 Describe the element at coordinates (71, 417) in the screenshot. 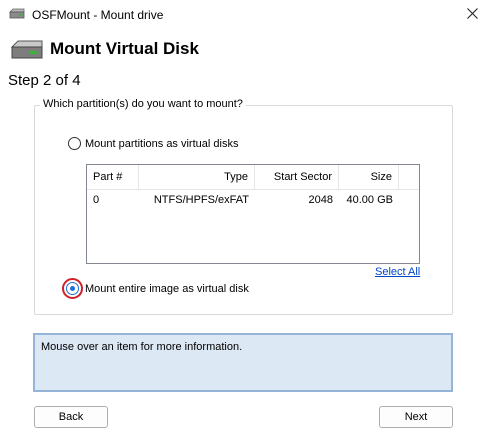

I see `back-button: Back` at that location.